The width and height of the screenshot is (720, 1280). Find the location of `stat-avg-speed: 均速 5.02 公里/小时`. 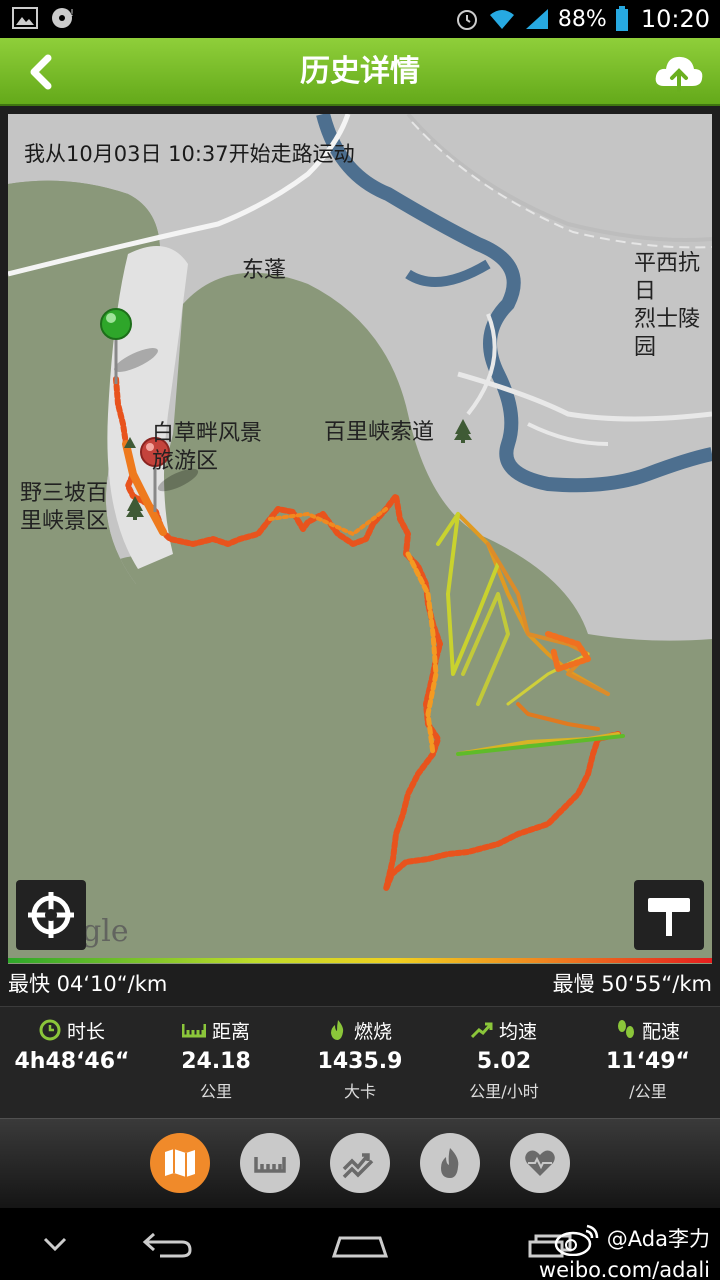

stat-avg-speed: 均速 5.02 公里/小时 is located at coordinates (504, 1054).